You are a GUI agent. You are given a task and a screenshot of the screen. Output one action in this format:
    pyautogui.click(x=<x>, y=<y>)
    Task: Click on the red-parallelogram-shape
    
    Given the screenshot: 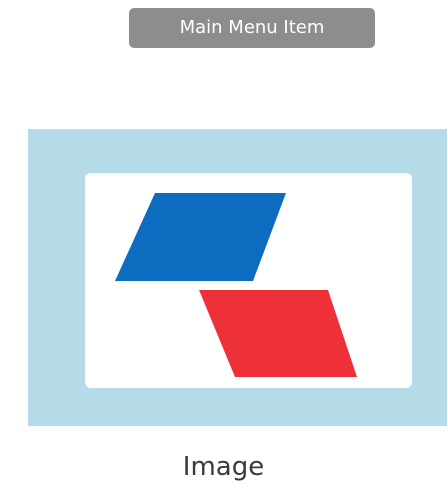 What is the action you would take?
    pyautogui.click(x=278, y=333)
    